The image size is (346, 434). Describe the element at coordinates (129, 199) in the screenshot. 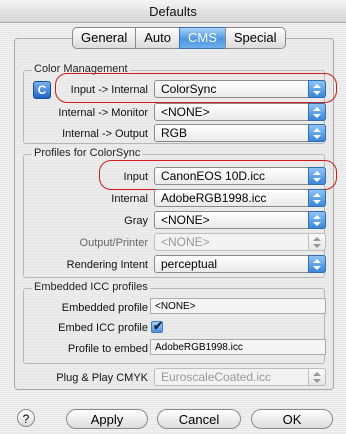

I see `internal-profile-label: Internal` at that location.